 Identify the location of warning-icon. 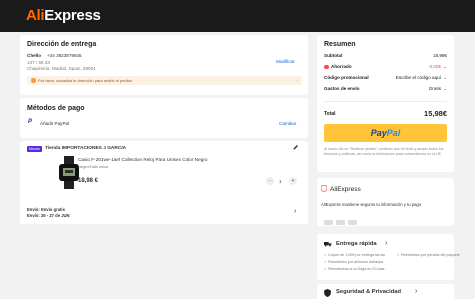
(33, 80).